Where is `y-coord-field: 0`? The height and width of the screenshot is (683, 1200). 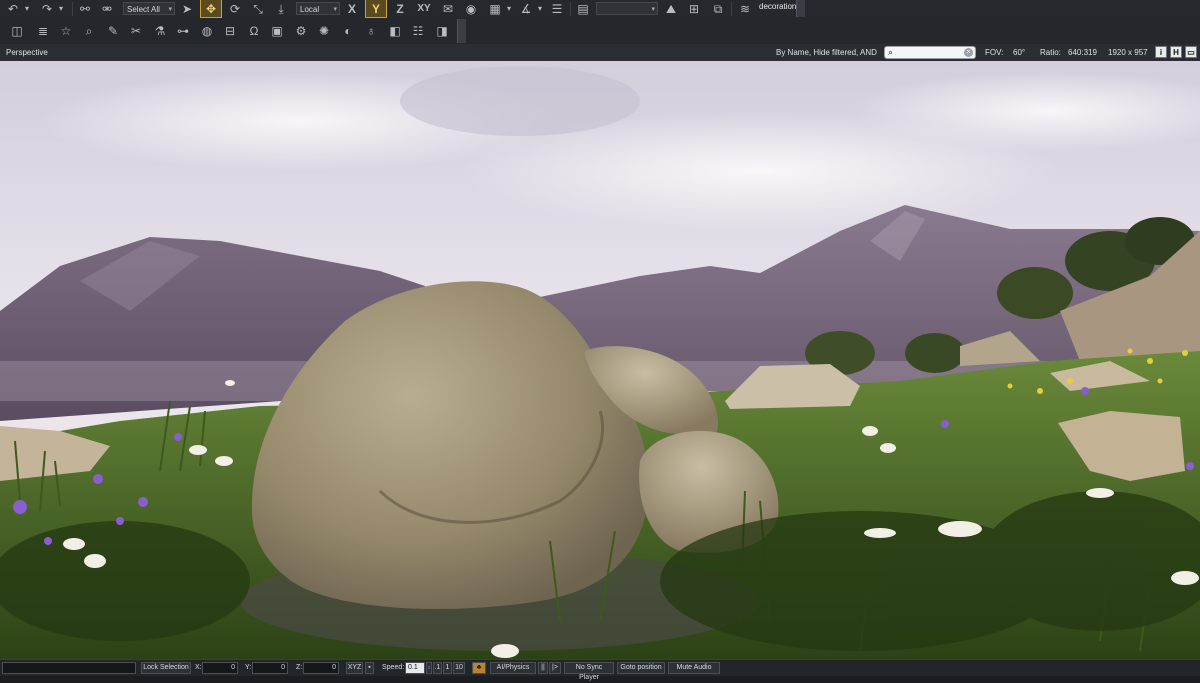 y-coord-field: 0 is located at coordinates (270, 668).